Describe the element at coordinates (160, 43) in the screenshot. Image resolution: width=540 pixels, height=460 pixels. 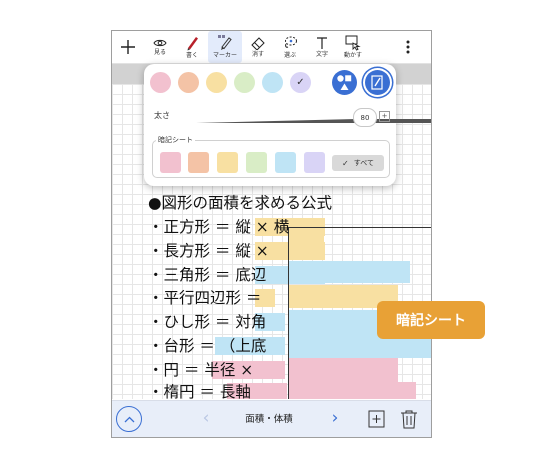
I see `eye-icon` at that location.